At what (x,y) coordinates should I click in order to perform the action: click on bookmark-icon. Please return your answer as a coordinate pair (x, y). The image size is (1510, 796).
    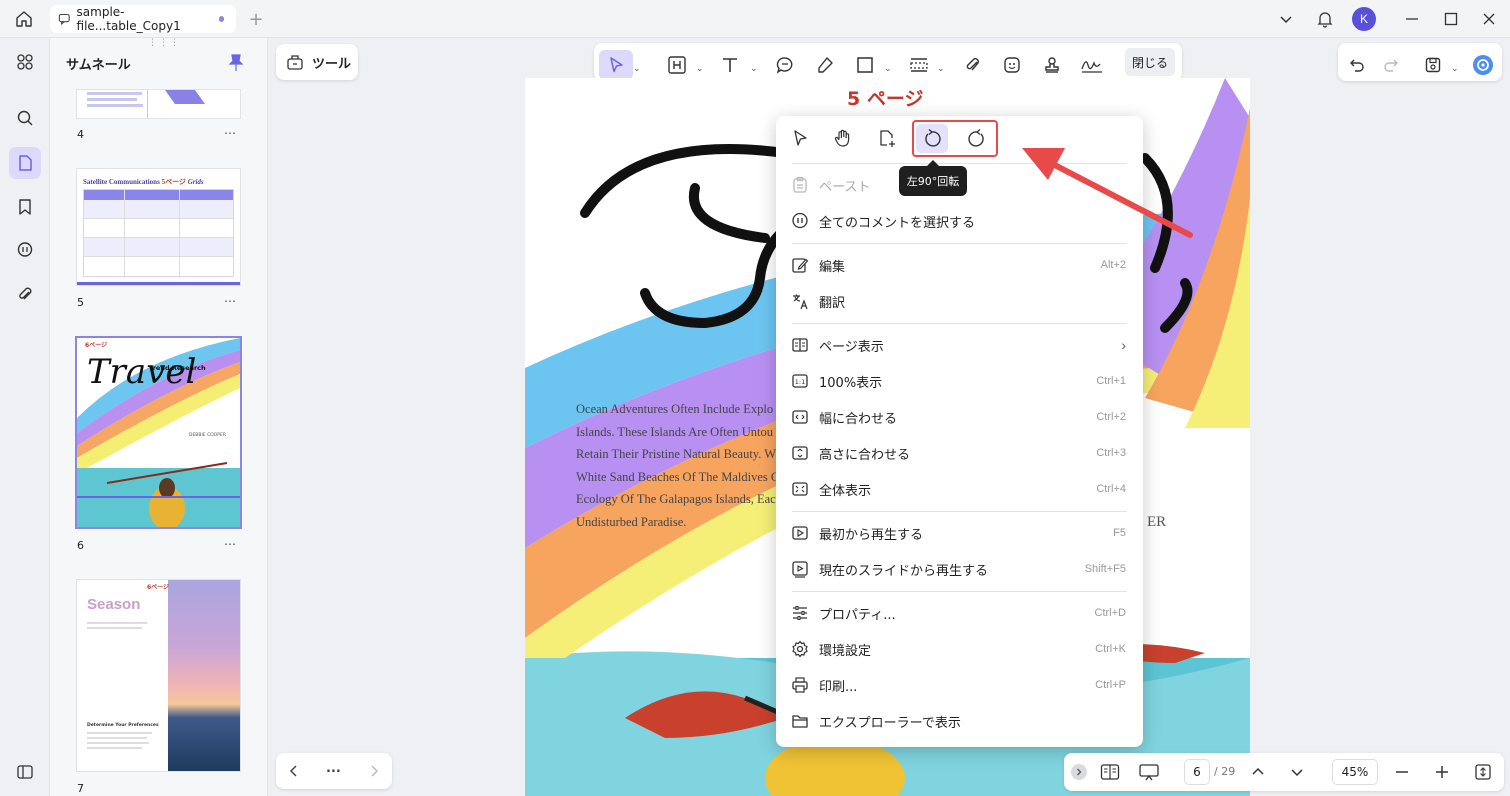
    Looking at the image, I should click on (25, 207).